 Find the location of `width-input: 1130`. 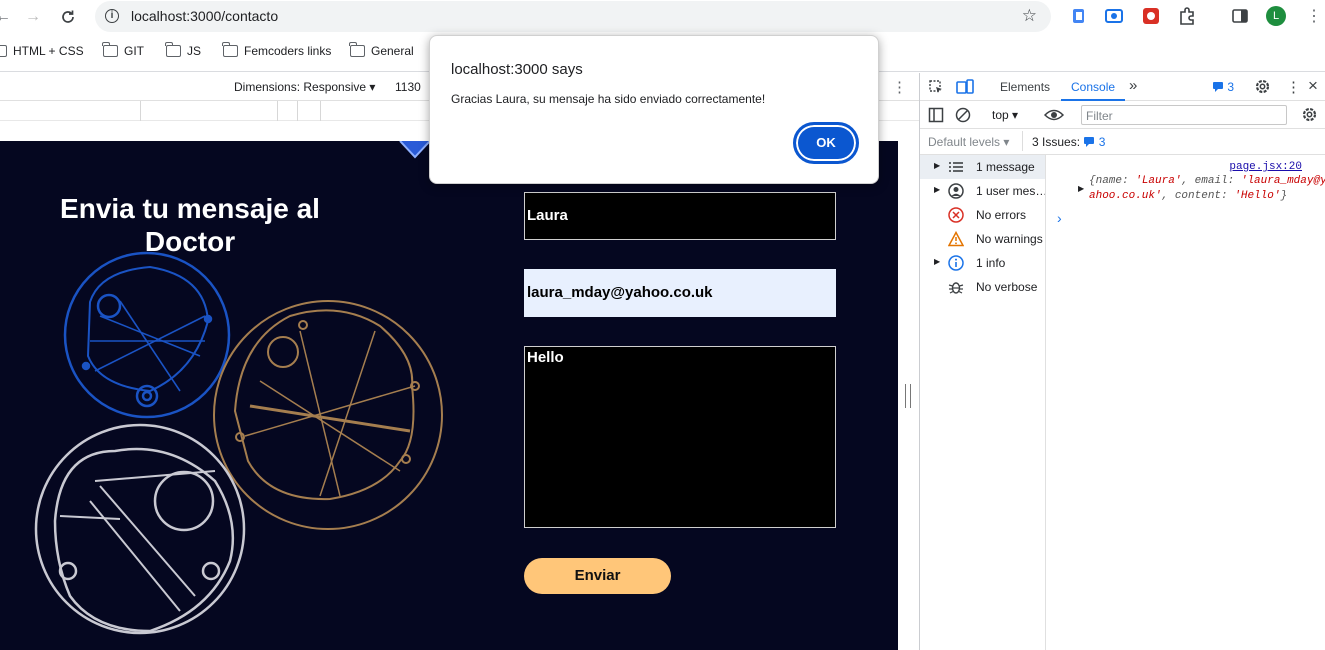

width-input: 1130 is located at coordinates (408, 87).